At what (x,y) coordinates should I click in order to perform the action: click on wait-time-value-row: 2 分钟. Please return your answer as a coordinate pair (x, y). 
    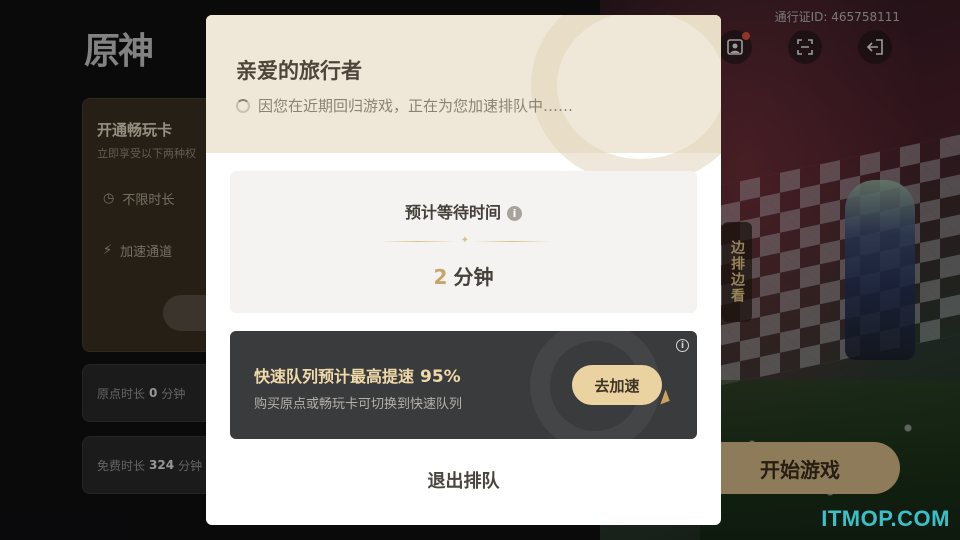
    Looking at the image, I should click on (463, 275).